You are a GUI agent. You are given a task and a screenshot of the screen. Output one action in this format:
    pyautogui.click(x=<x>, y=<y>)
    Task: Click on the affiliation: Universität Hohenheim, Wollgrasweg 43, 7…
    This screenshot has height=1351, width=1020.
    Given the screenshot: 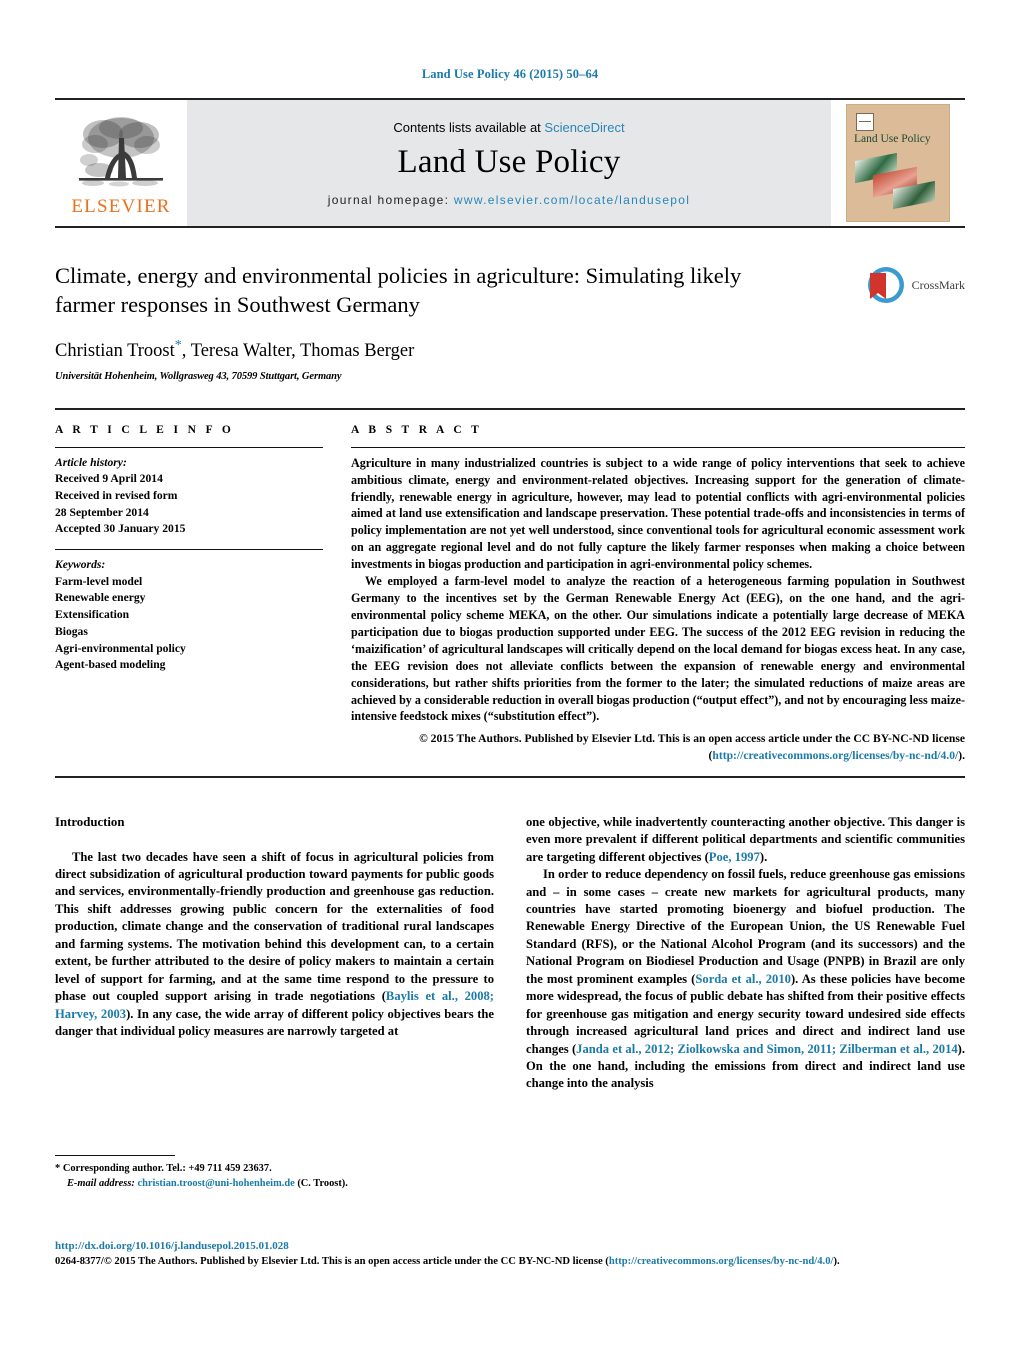 What is the action you would take?
    pyautogui.click(x=198, y=376)
    